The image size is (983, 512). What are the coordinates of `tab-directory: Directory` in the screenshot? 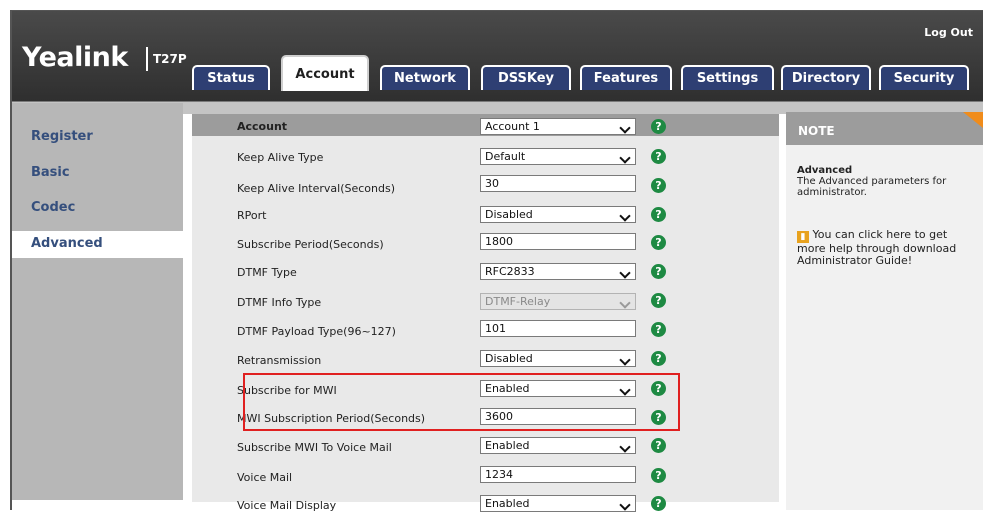 It's located at (826, 77).